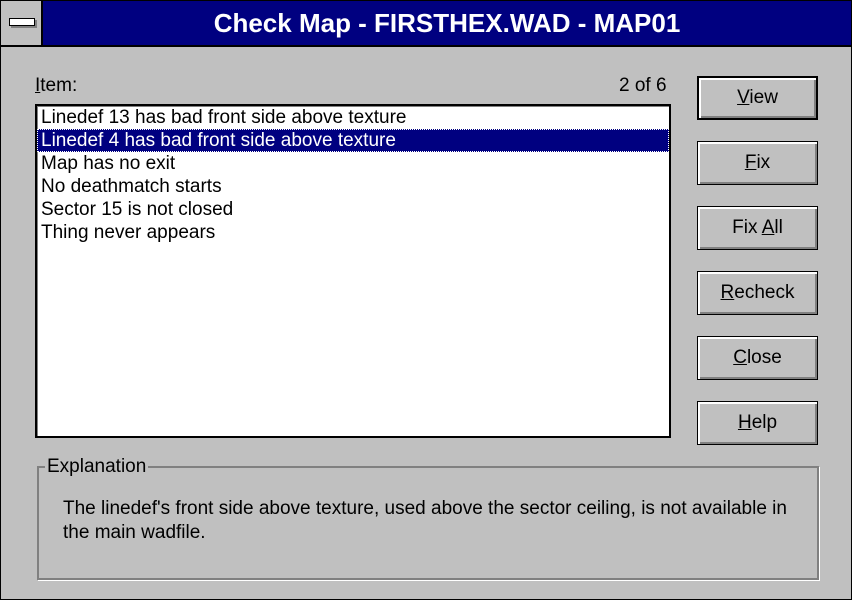 The height and width of the screenshot is (600, 852). Describe the element at coordinates (757, 293) in the screenshot. I see `recheck-button: Recheck` at that location.